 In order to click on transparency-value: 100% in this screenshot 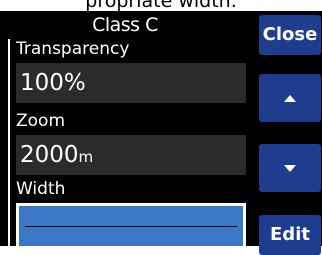, I will do `click(53, 83)`.